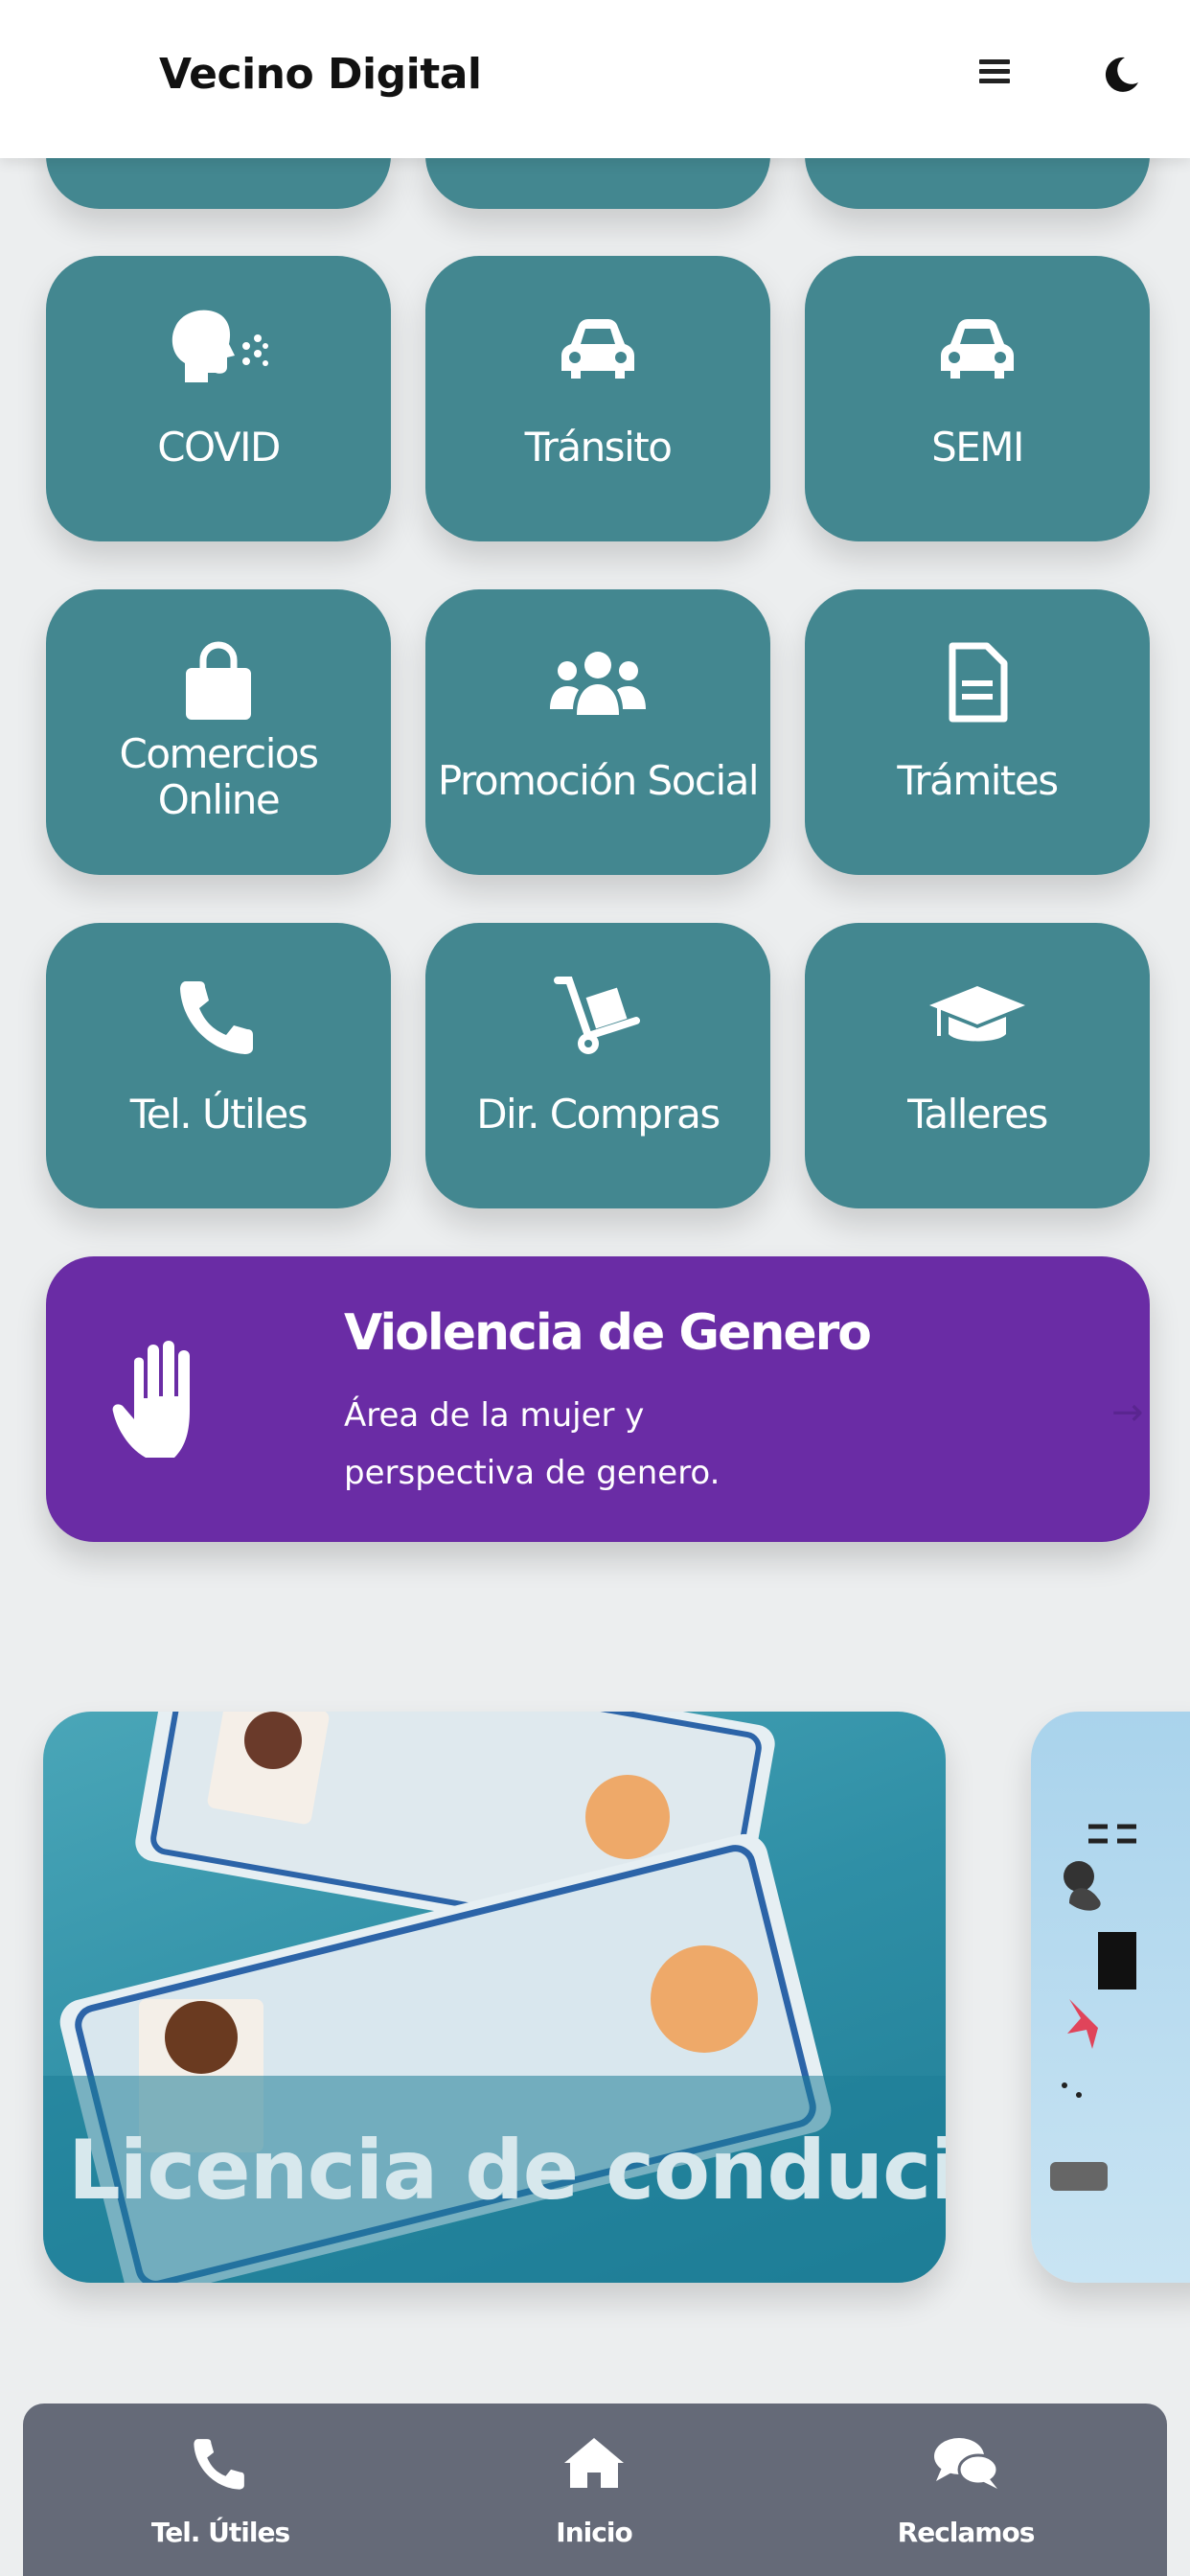 Image resolution: width=1190 pixels, height=2576 pixels. Describe the element at coordinates (320, 74) in the screenshot. I see `app-title: Vecino Digital` at that location.